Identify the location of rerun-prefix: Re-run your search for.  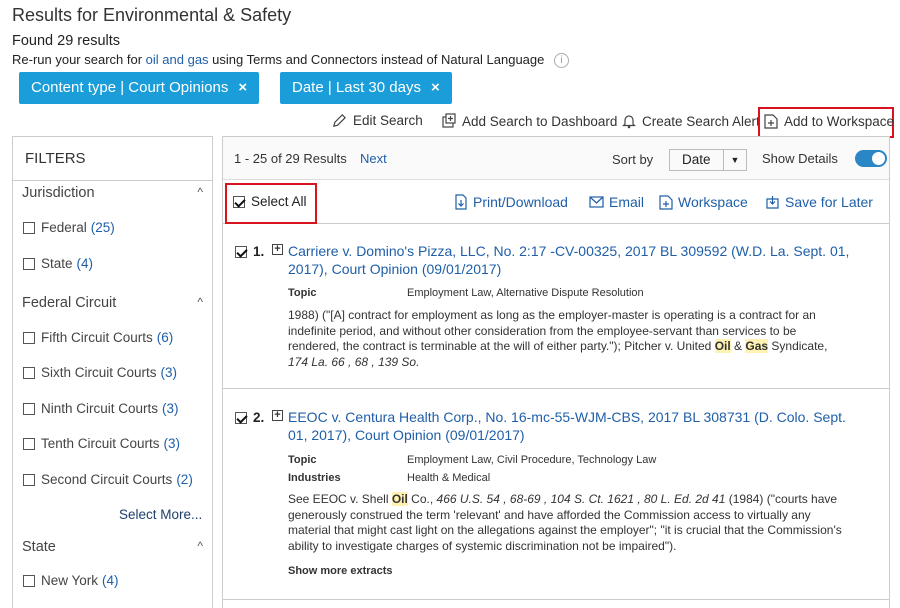
(79, 59).